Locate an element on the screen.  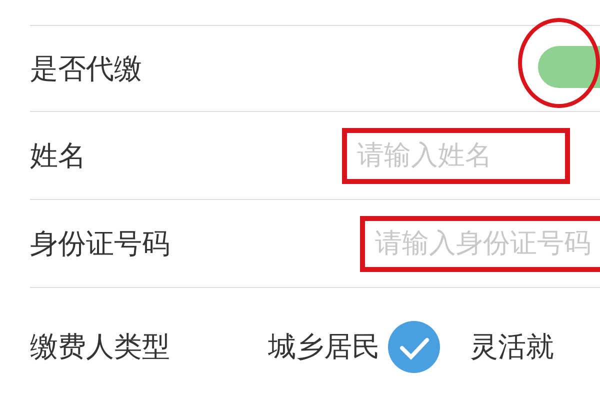
check-icon is located at coordinates (414, 347).